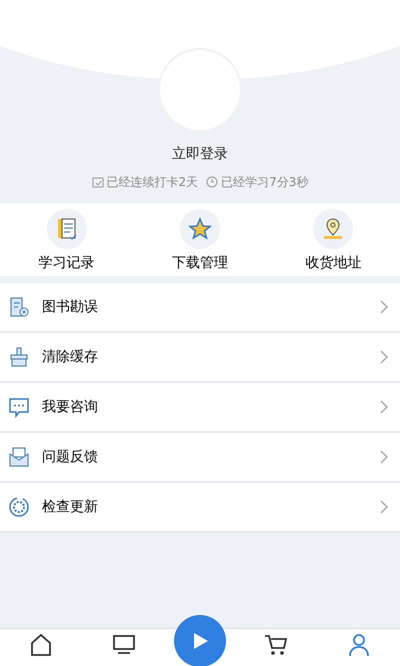  Describe the element at coordinates (359, 645) in the screenshot. I see `user-icon` at that location.